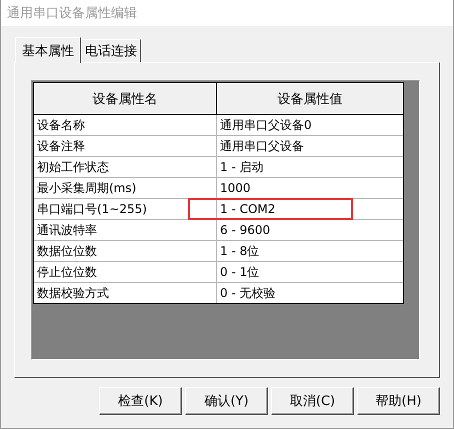 Image resolution: width=454 pixels, height=429 pixels. Describe the element at coordinates (310, 209) in the screenshot. I see `table-cell: 1 - COM2` at that location.